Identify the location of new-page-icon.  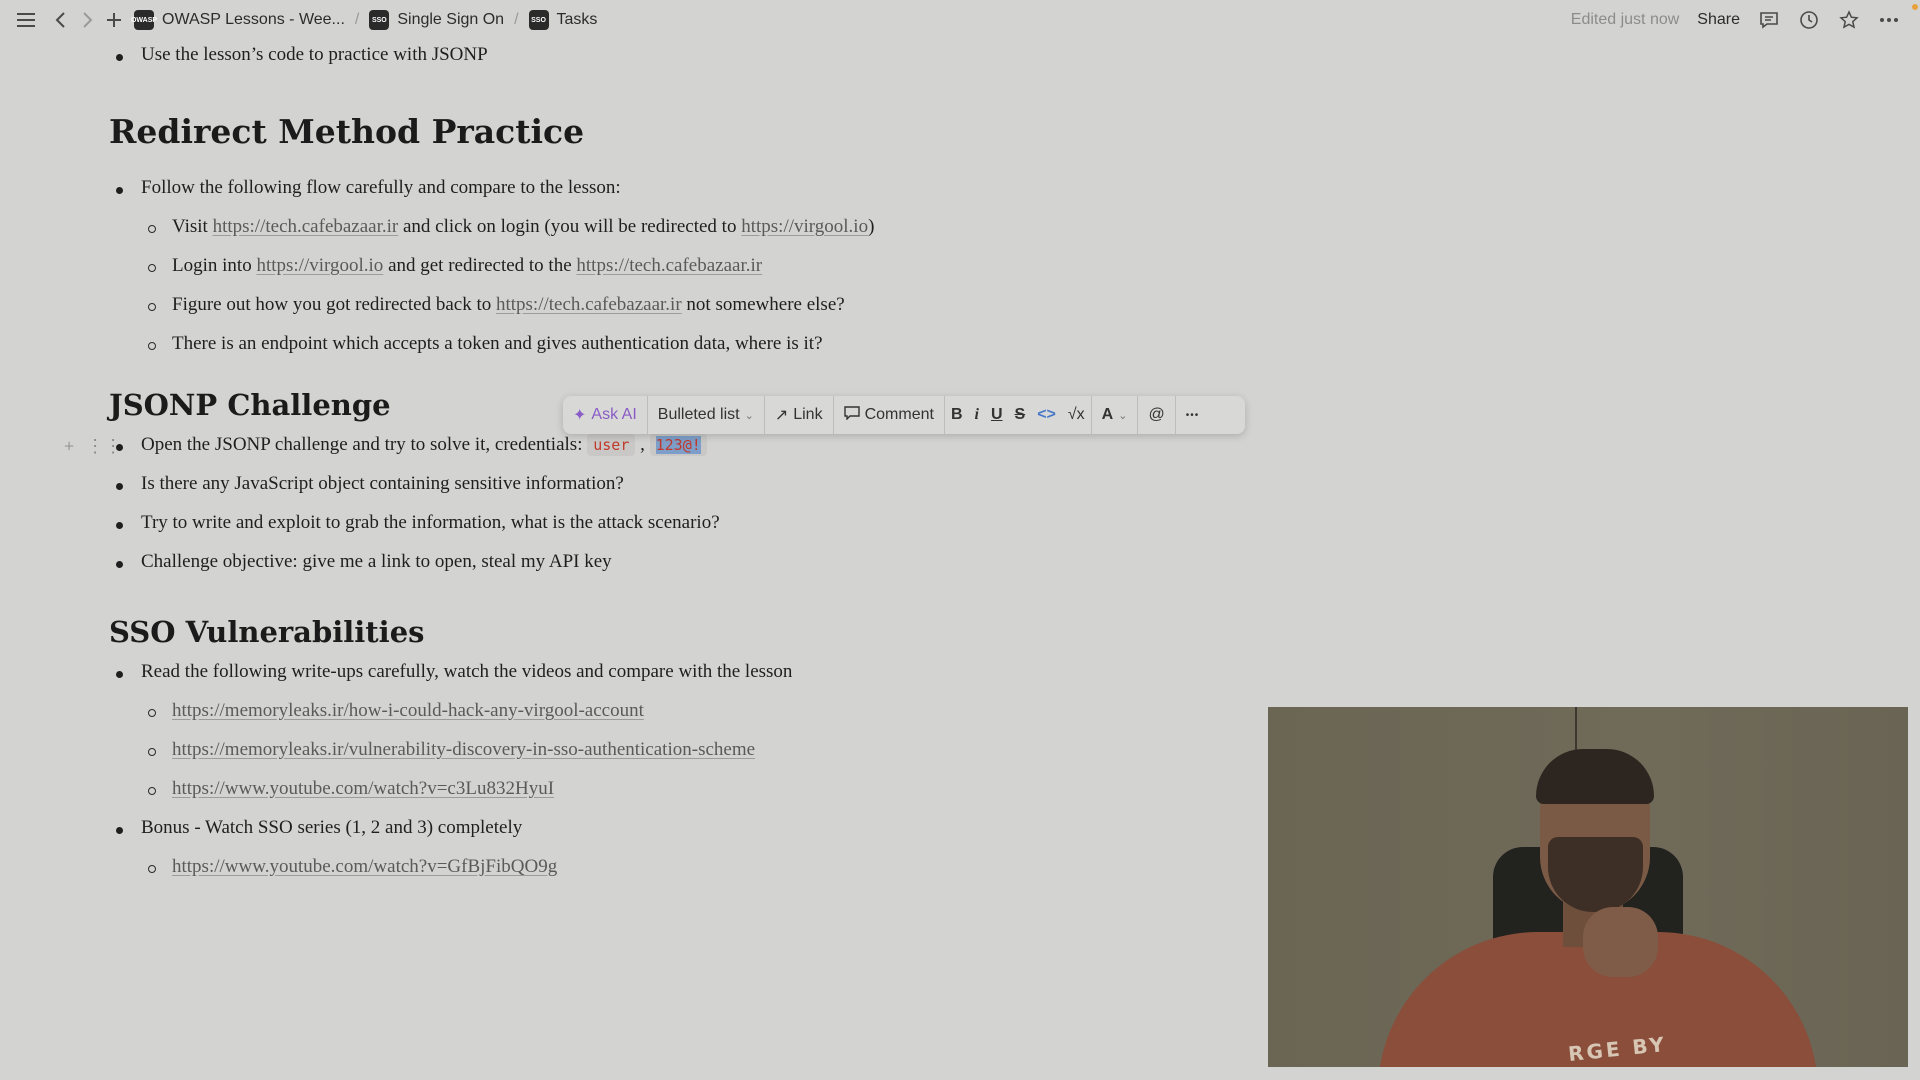
(114, 20).